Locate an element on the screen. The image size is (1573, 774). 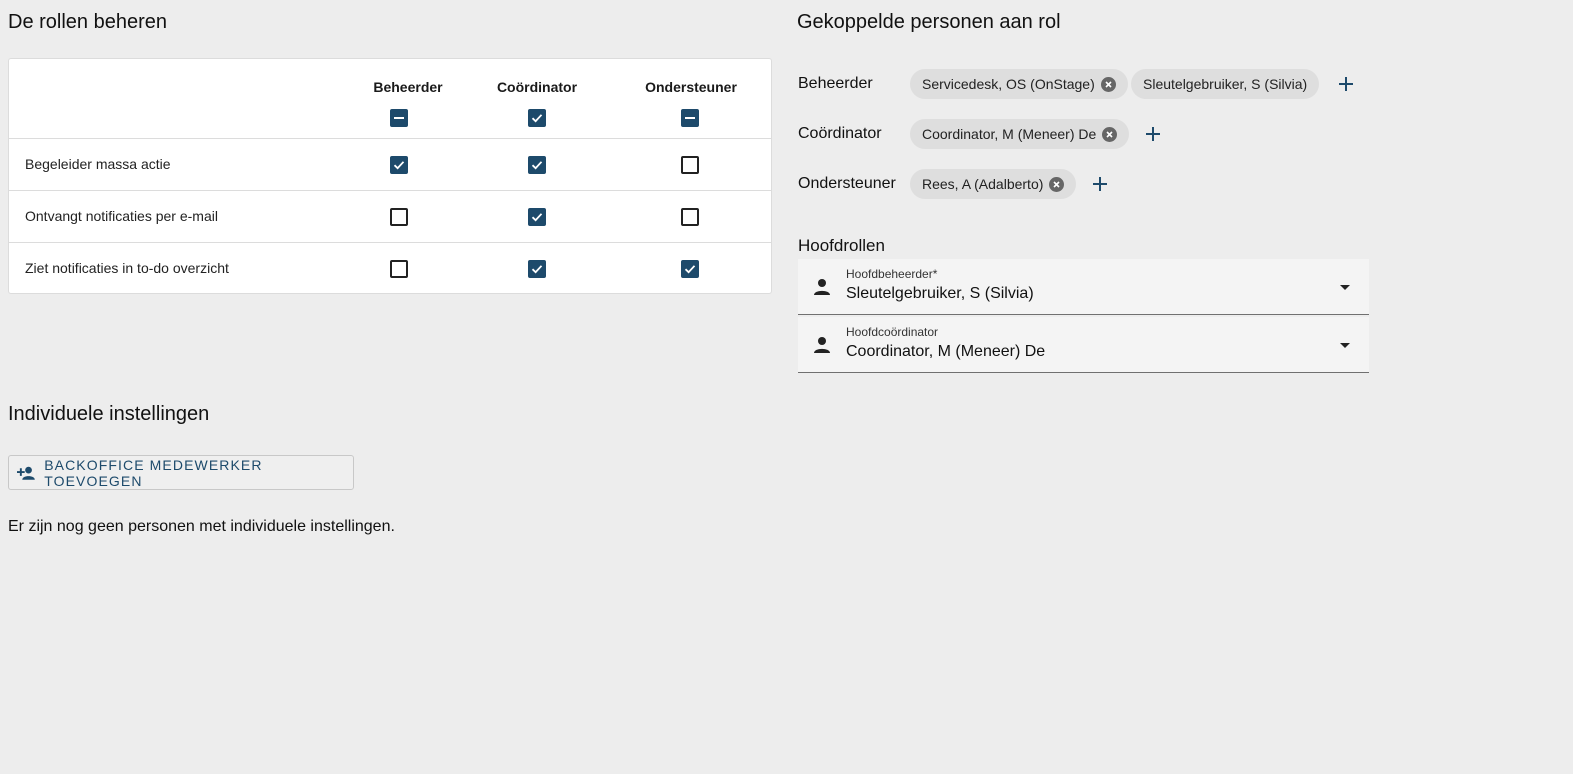
table-row: Ziet notificaties in to-do overzicht is located at coordinates (390, 268).